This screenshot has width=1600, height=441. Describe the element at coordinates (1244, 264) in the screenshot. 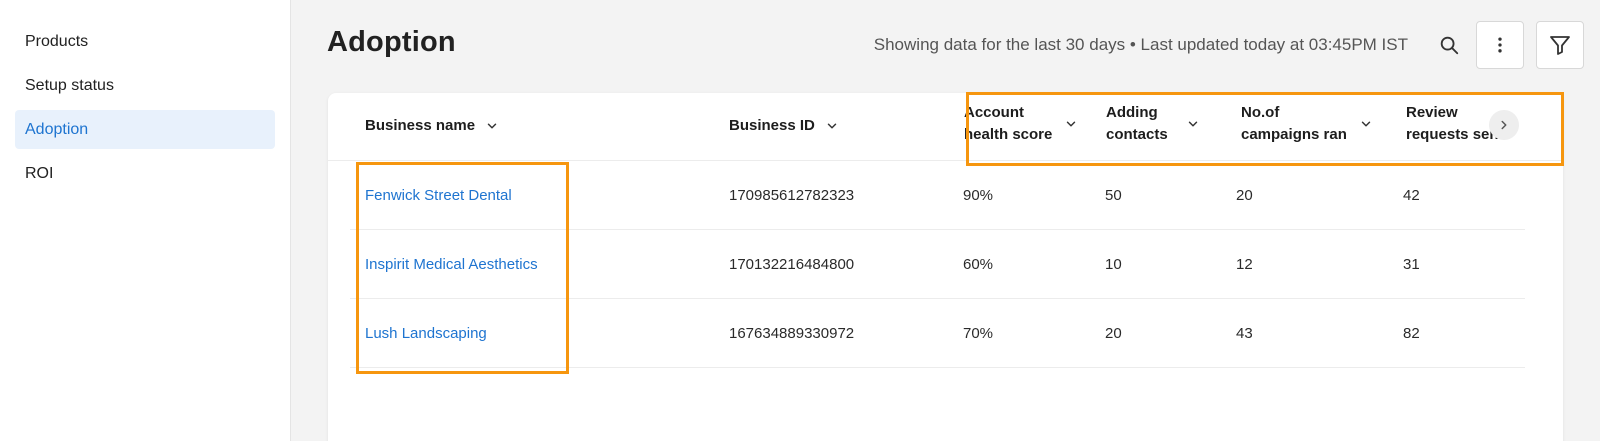

I see `campaigns-ran-cell: 12` at that location.